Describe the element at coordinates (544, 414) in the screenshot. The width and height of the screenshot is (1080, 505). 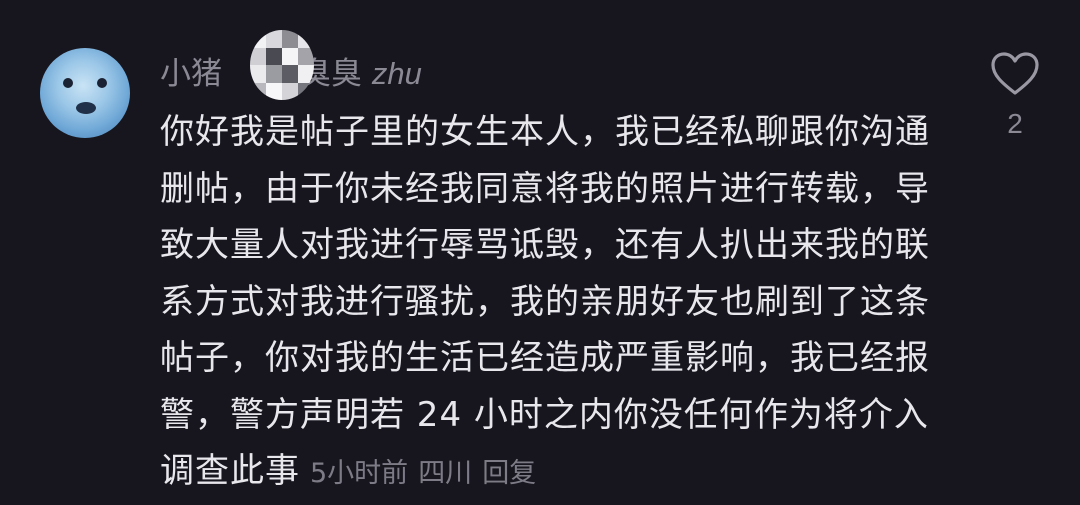
I see `comment-line: 警，警方声明若 24 小时之内你没任何作为将介入` at that location.